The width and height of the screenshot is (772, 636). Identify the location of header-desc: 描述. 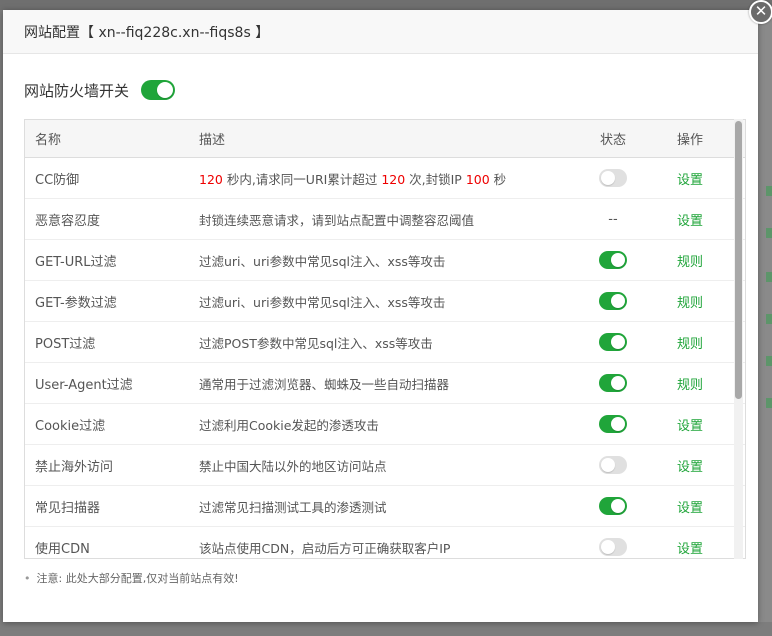
(212, 140).